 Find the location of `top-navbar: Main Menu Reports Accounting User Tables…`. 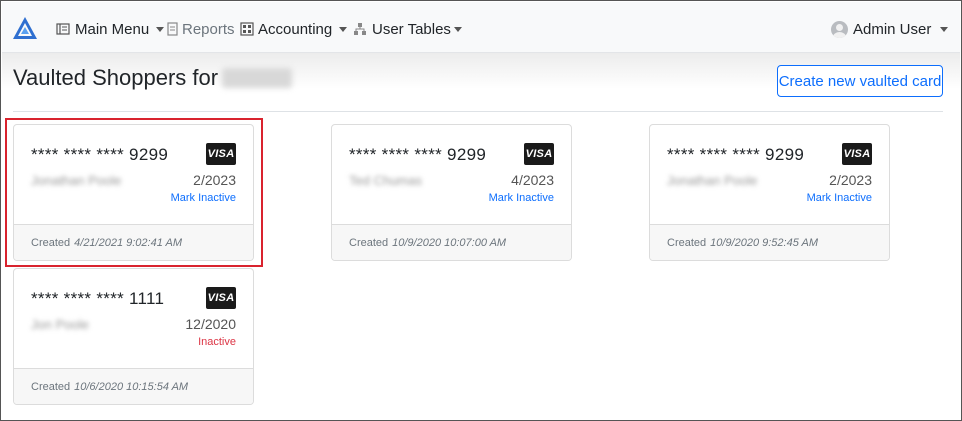

top-navbar: Main Menu Reports Accounting User Tables… is located at coordinates (481, 27).